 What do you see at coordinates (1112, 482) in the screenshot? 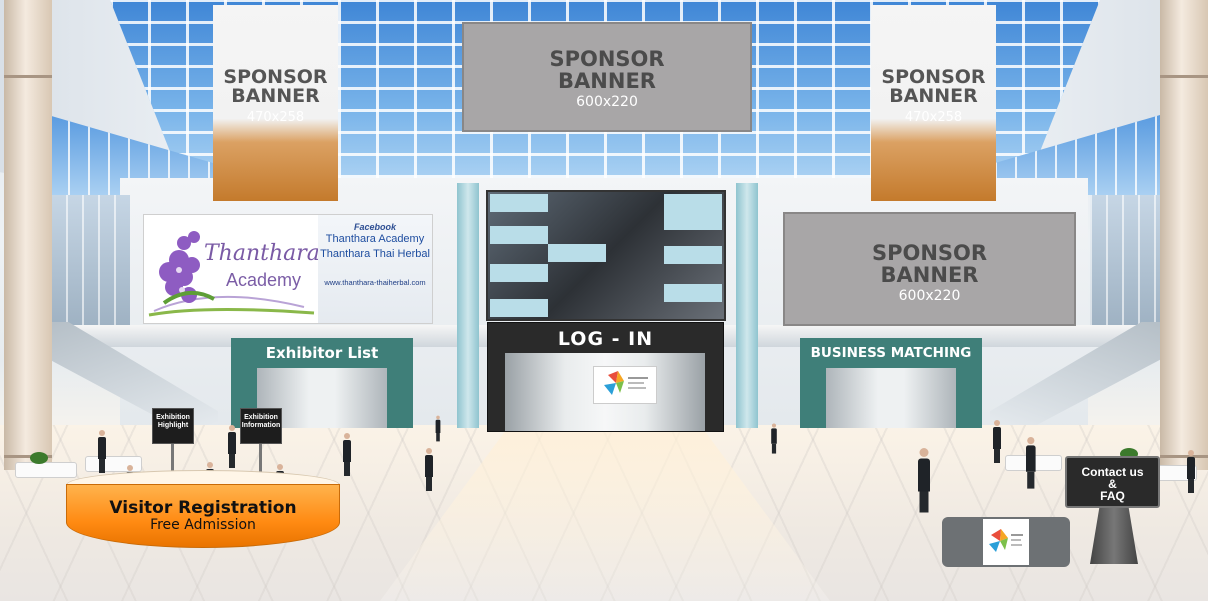
I see `contact-faq-kiosk: Contact us & FAQ` at bounding box center [1112, 482].